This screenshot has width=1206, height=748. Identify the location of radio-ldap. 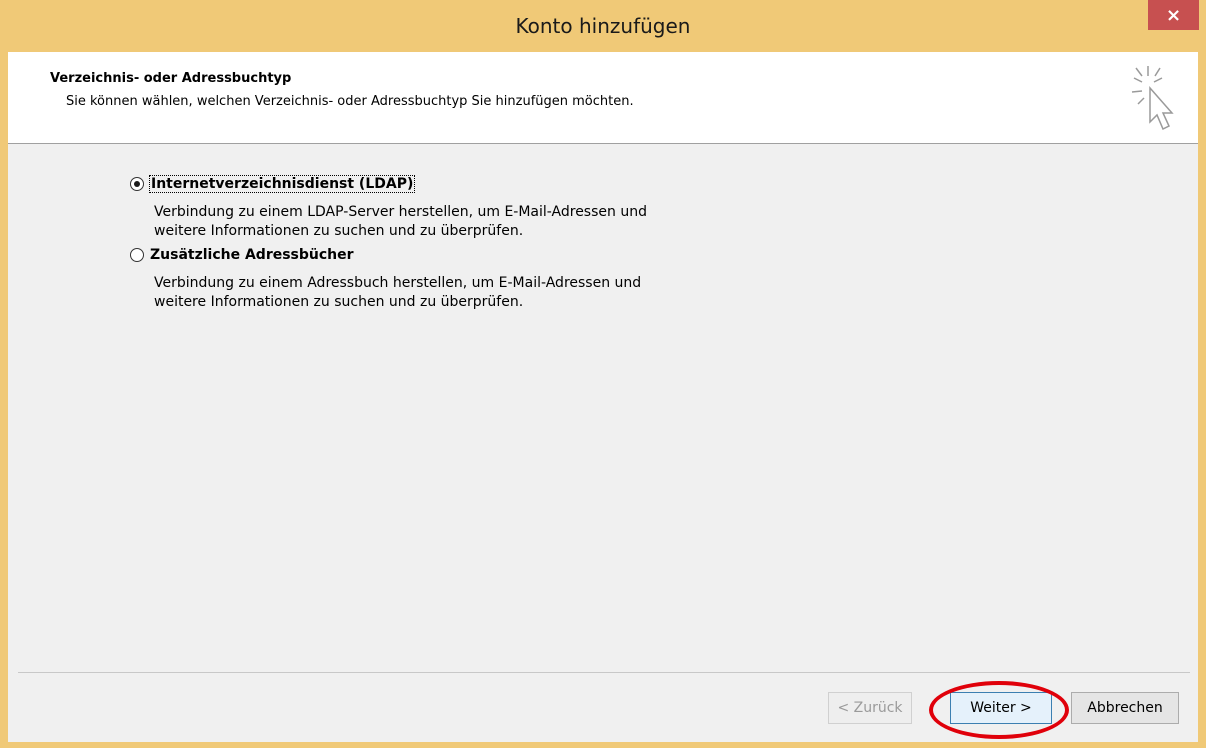
(137, 184).